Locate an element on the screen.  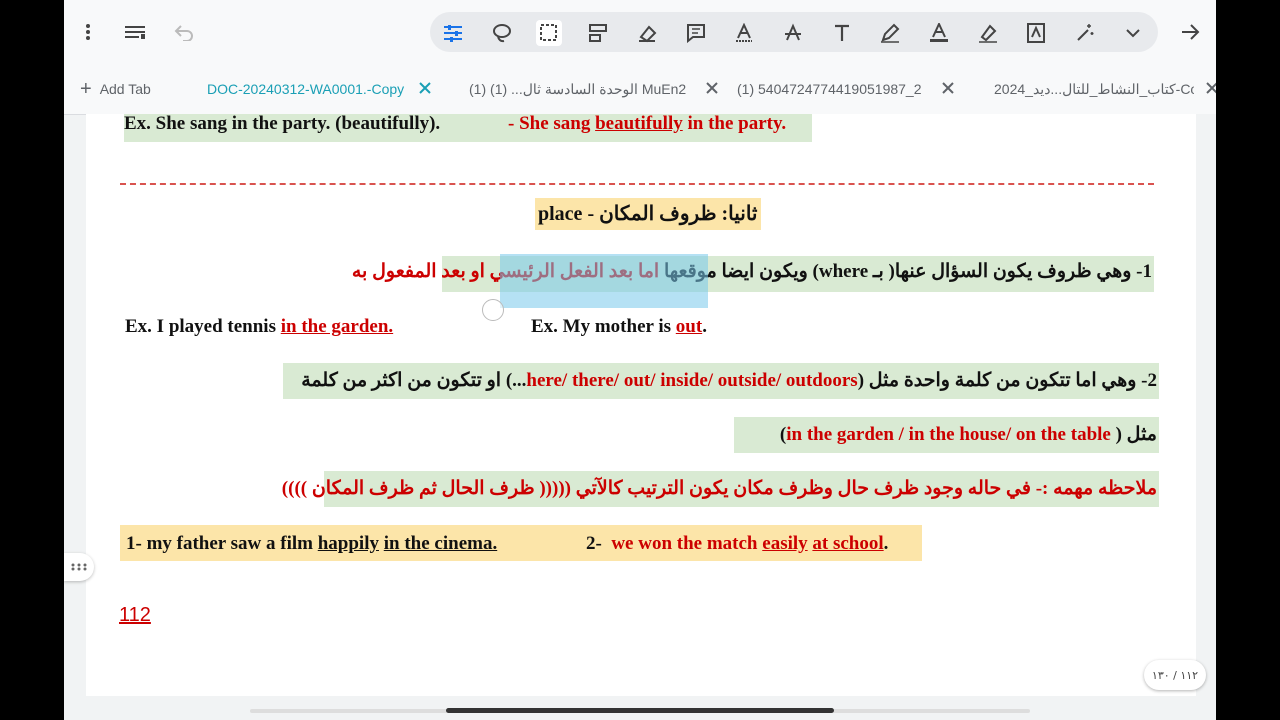
arrow-forward-icon is located at coordinates (1191, 32).